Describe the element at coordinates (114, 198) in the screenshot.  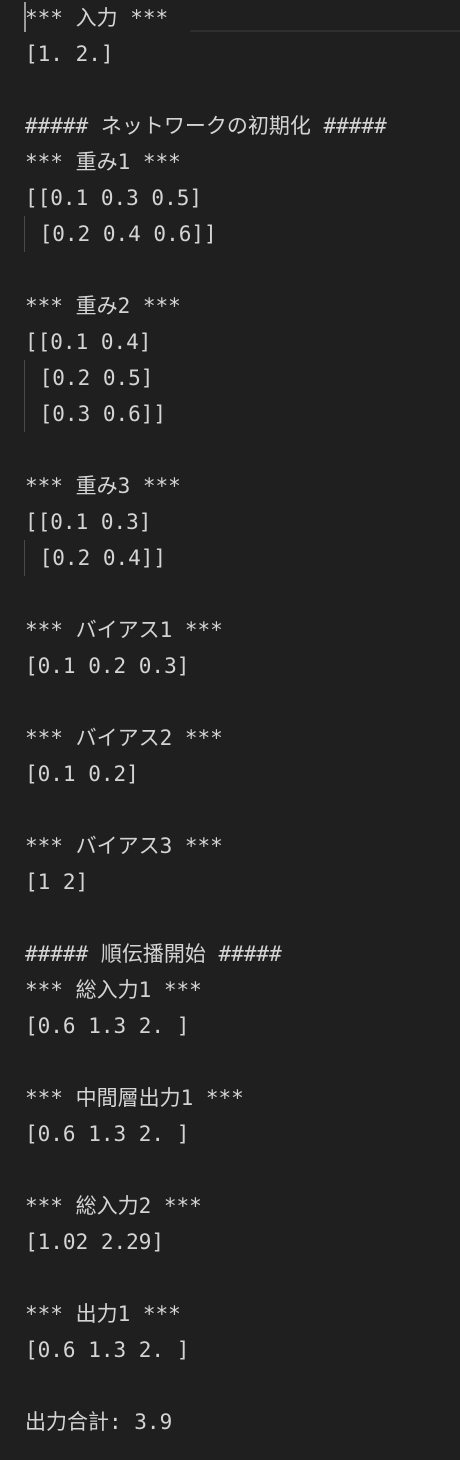
I see `output-line: [[0.1 0.3 0.5]` at that location.